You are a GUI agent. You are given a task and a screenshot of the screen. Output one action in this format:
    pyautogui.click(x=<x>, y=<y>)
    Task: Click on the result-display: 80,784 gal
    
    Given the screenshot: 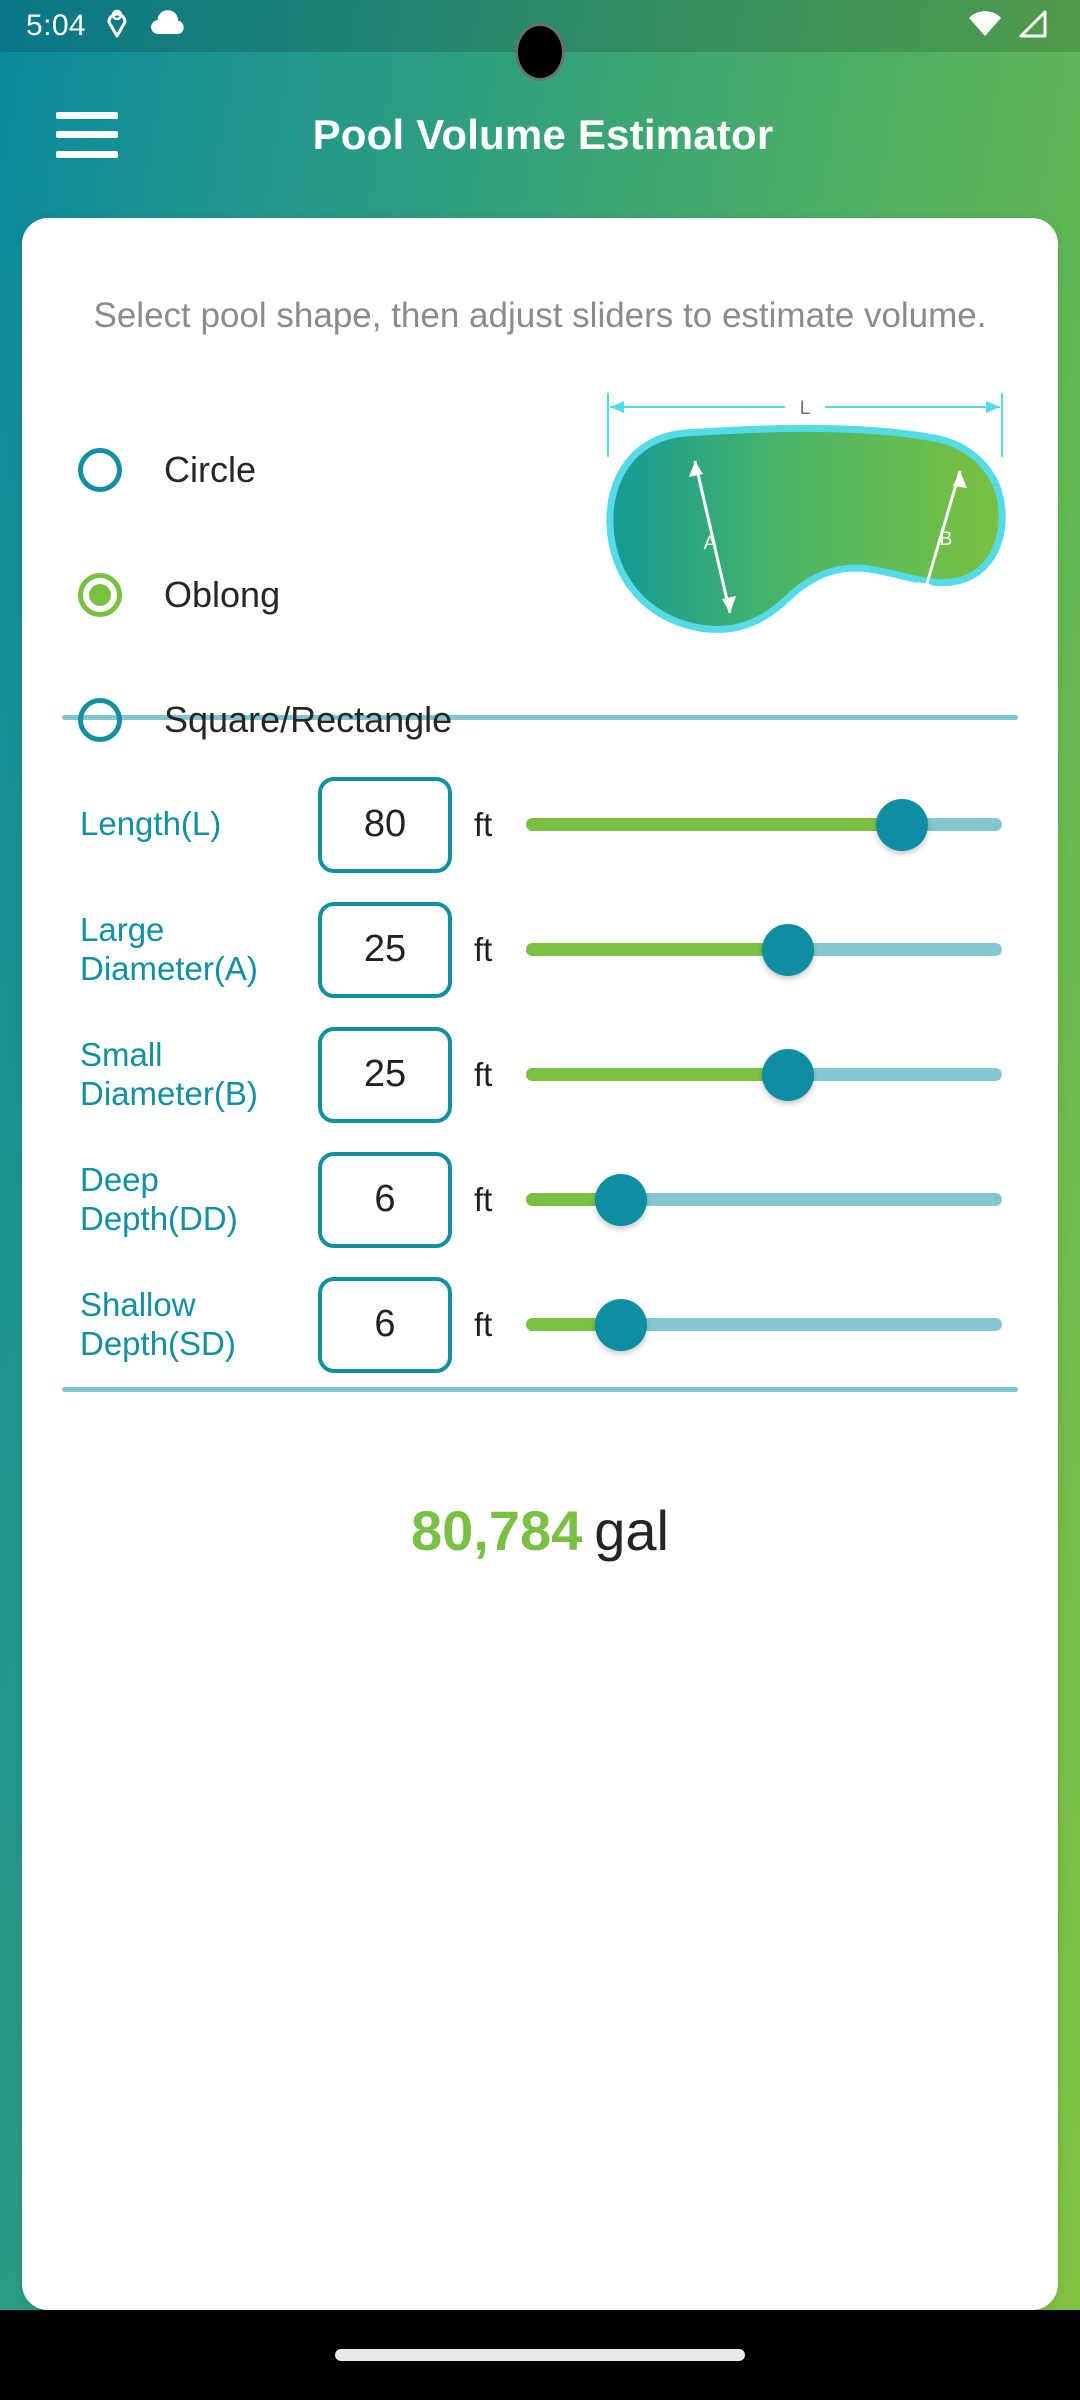 What is the action you would take?
    pyautogui.click(x=540, y=1530)
    